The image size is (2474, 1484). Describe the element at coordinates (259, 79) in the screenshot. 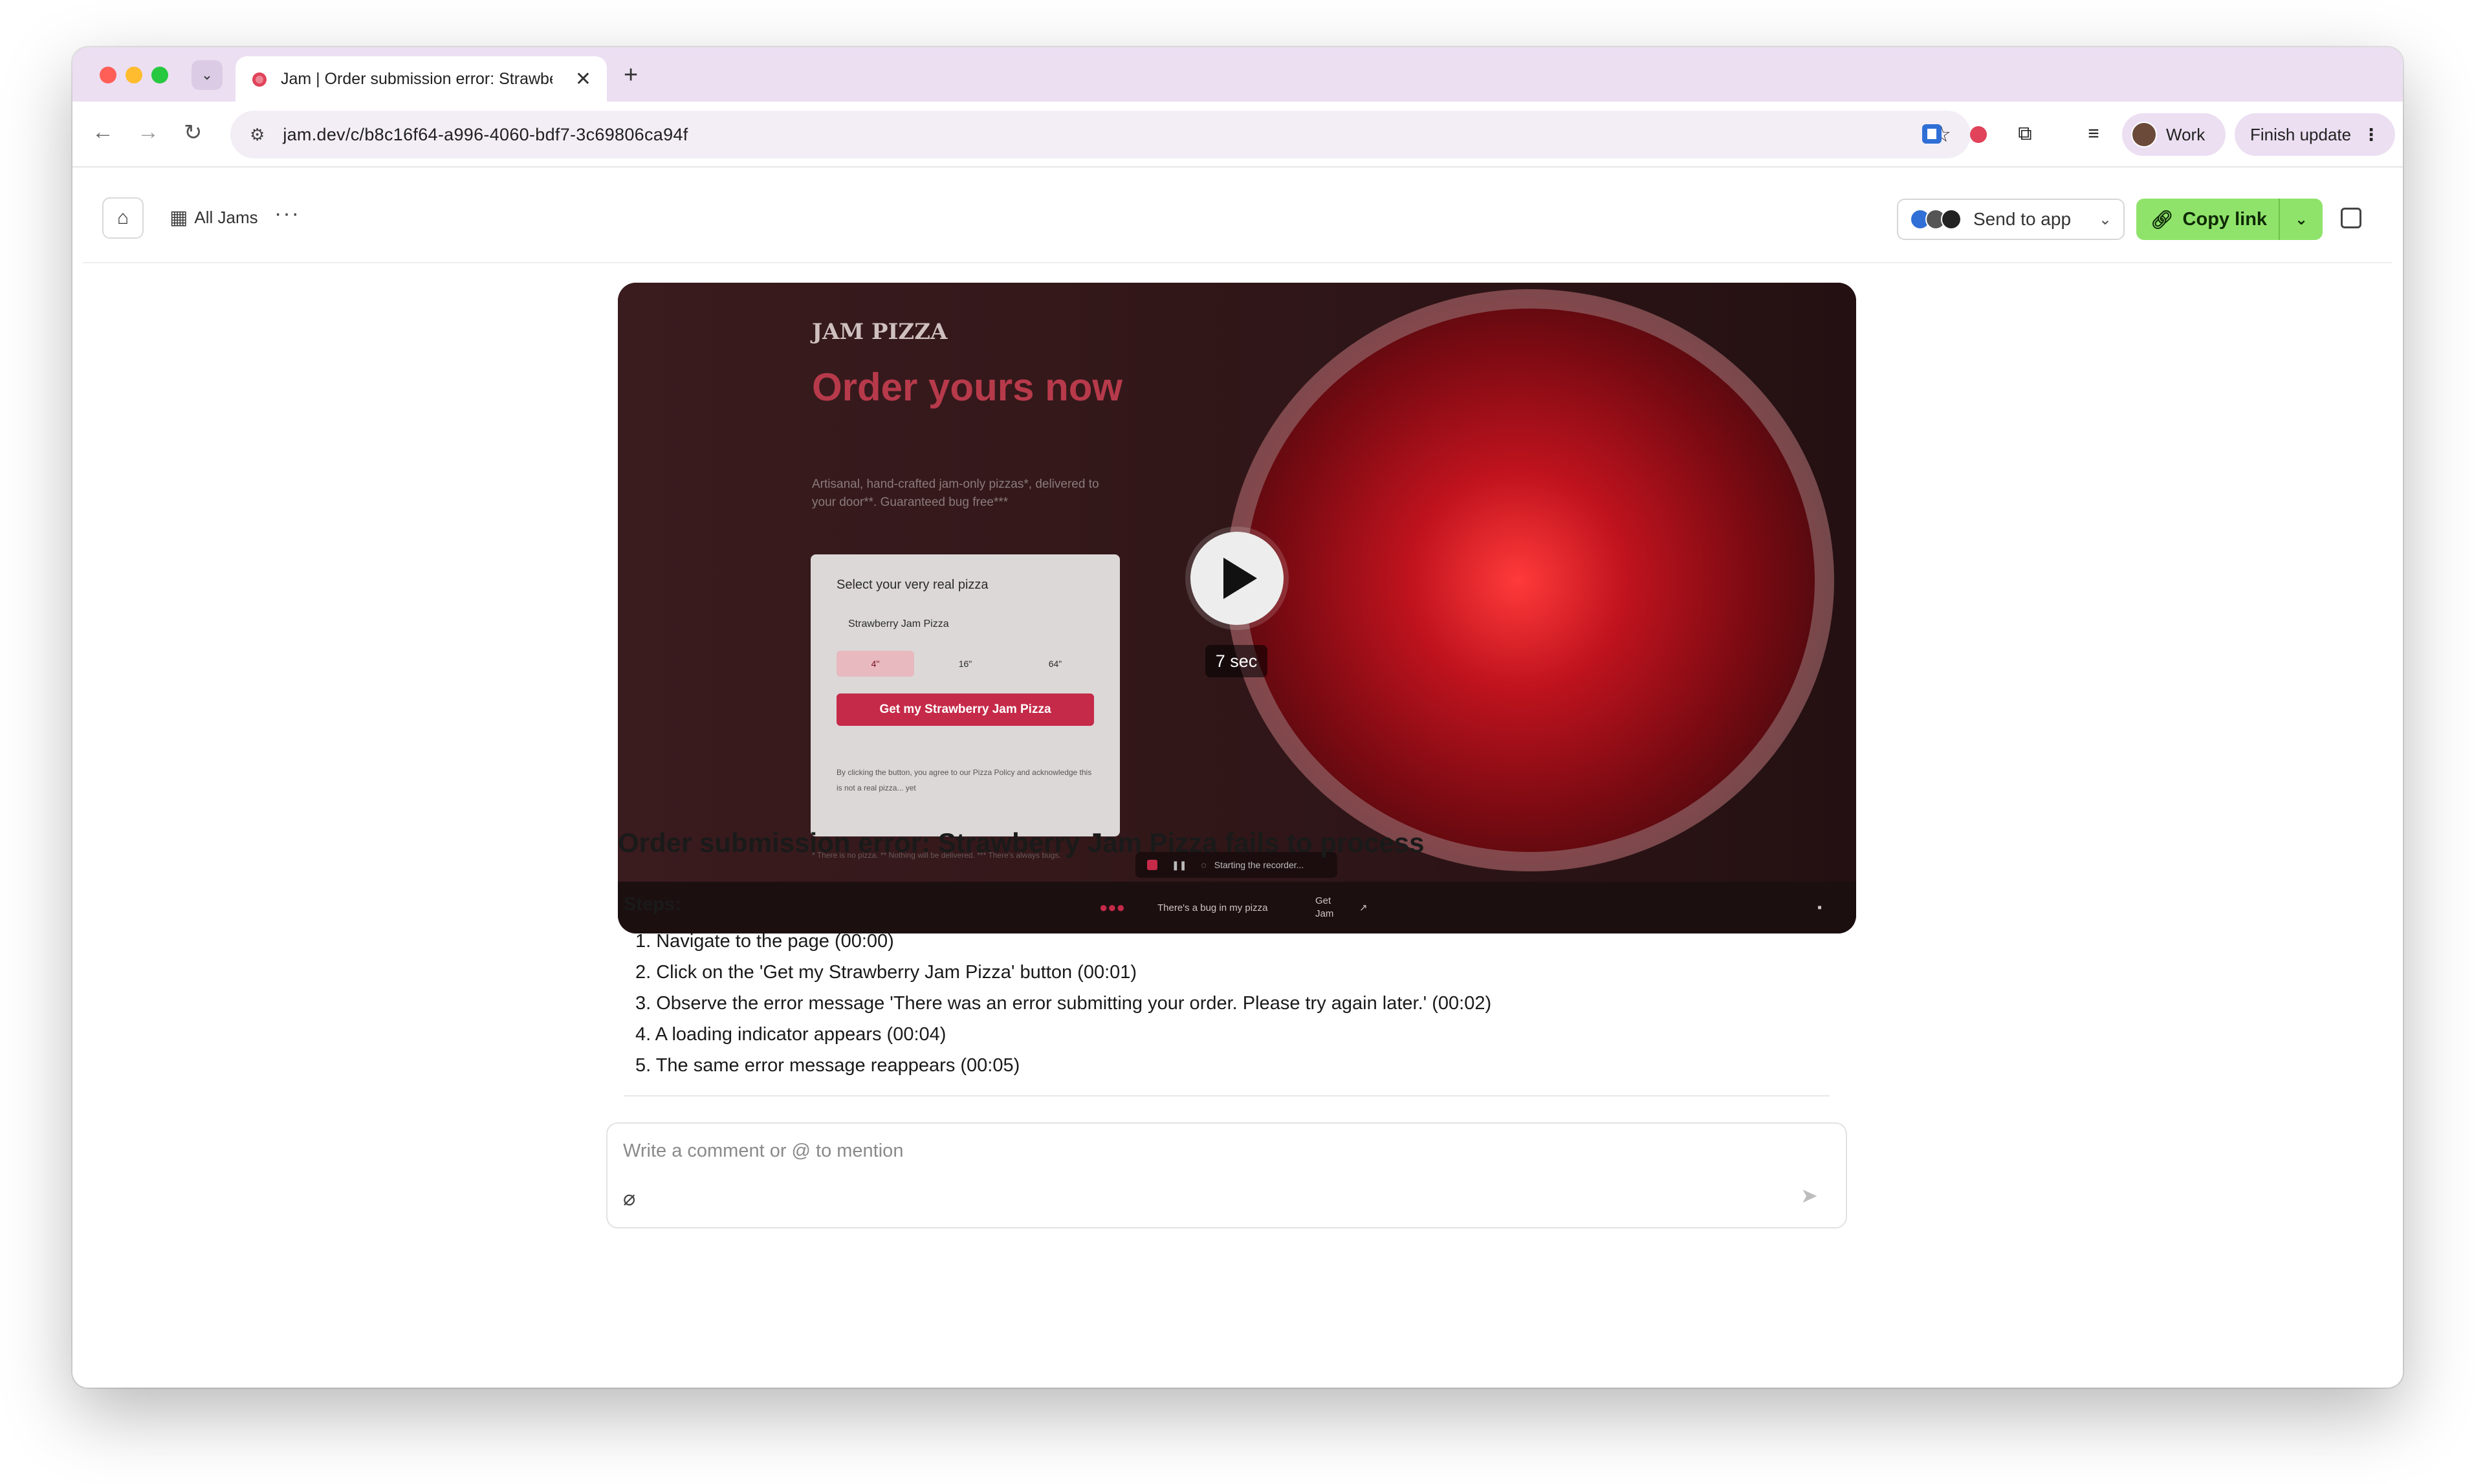

I see `jam-favicon-icon` at that location.